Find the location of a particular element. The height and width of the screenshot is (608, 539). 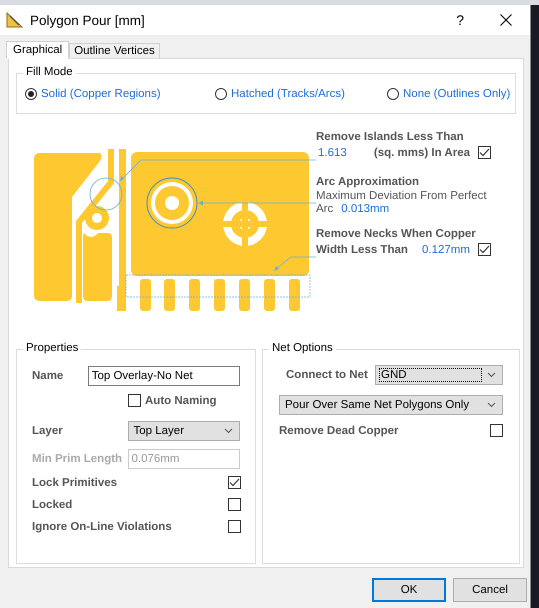

close-icon is located at coordinates (506, 20).